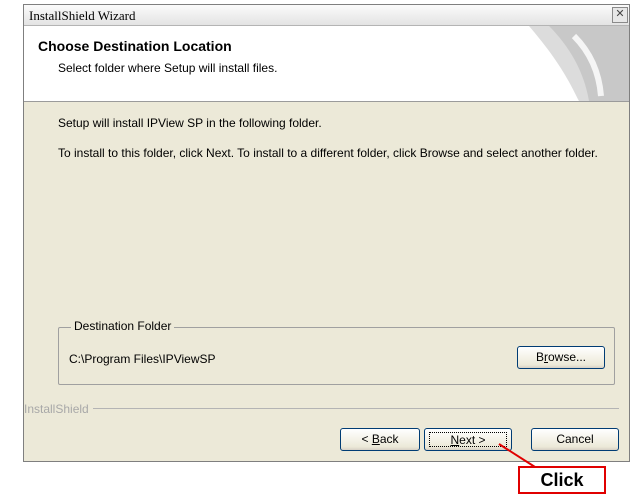 This screenshot has height=497, width=633. Describe the element at coordinates (326, 15) in the screenshot. I see `title-bar: InstallShield Wizard ✕` at that location.